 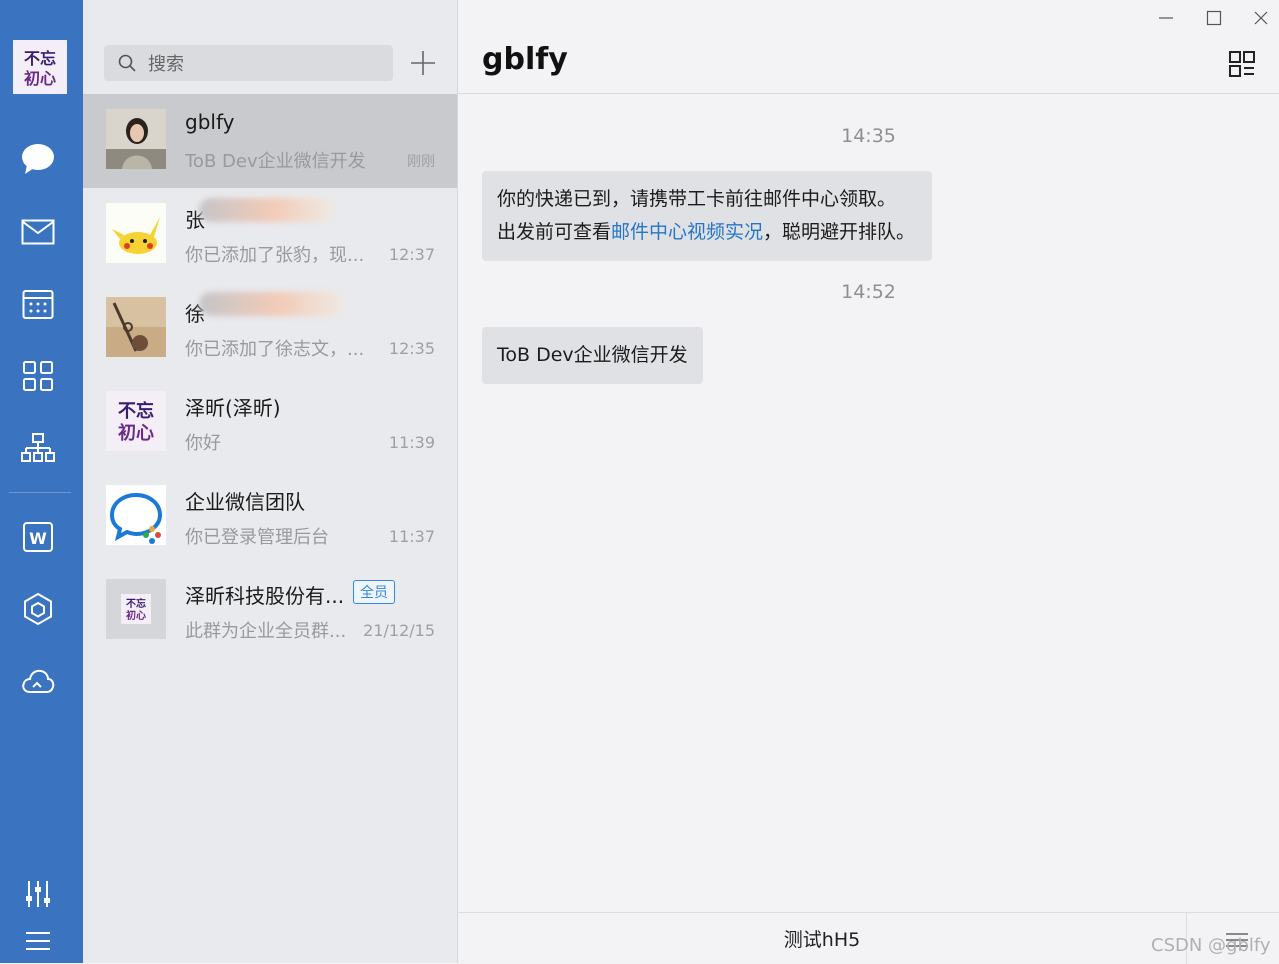 I want to click on svg-text: W, so click(x=38, y=538).